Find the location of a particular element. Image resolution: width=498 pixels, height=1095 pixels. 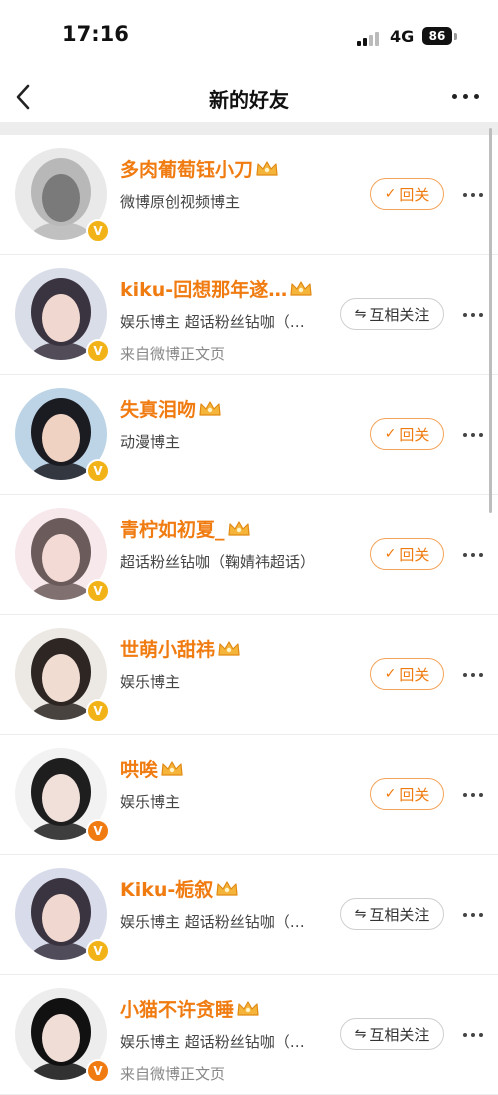

user-name: 小猫不许贪睡 is located at coordinates (177, 1010).